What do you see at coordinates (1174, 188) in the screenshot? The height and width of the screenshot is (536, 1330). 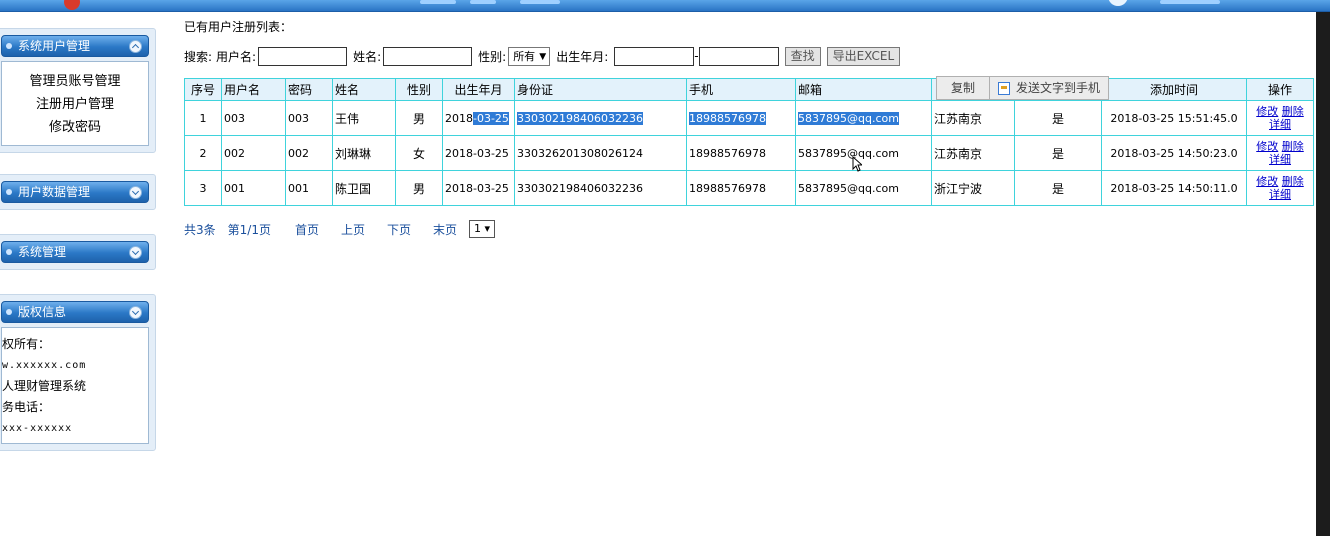 I see `cell-added-time: 2018-03-25 14:50:11.0` at bounding box center [1174, 188].